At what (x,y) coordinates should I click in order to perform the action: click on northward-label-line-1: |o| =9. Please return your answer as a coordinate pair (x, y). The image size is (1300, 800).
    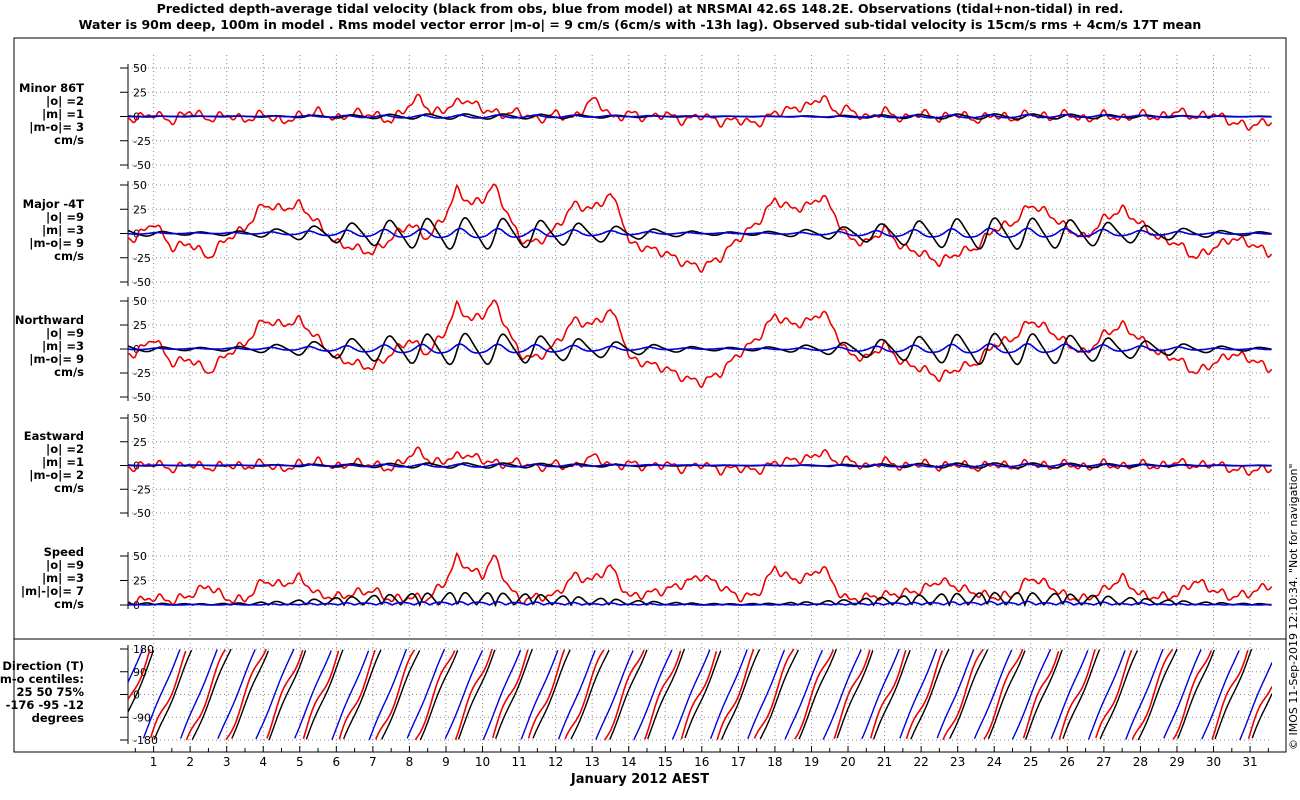
    Looking at the image, I should click on (65, 333).